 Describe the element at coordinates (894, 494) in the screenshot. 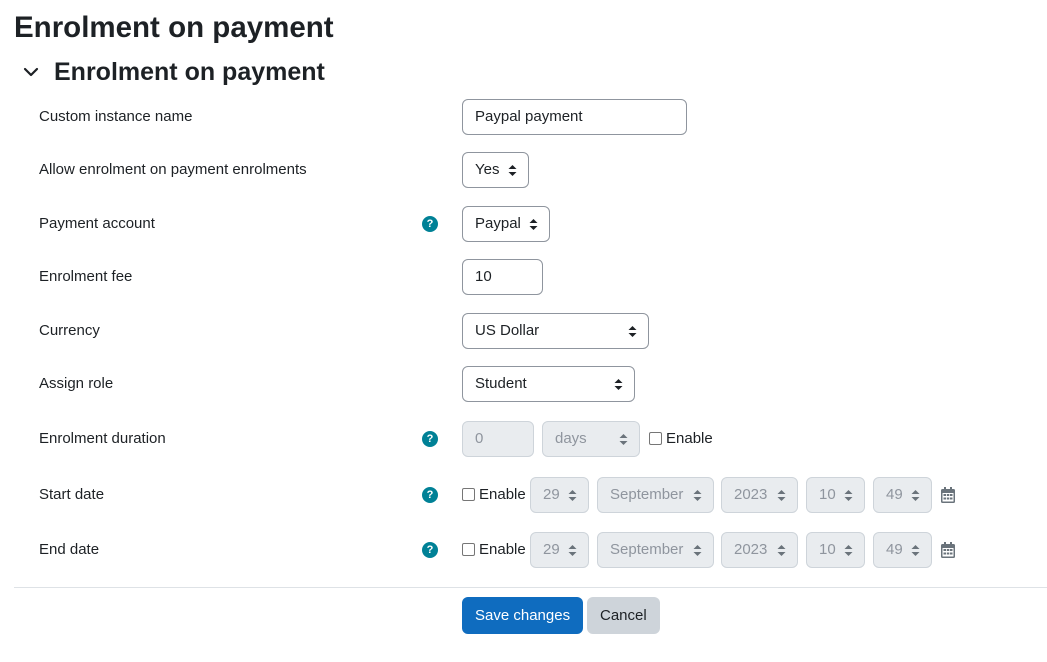

I see `start-minute-value: 49` at that location.